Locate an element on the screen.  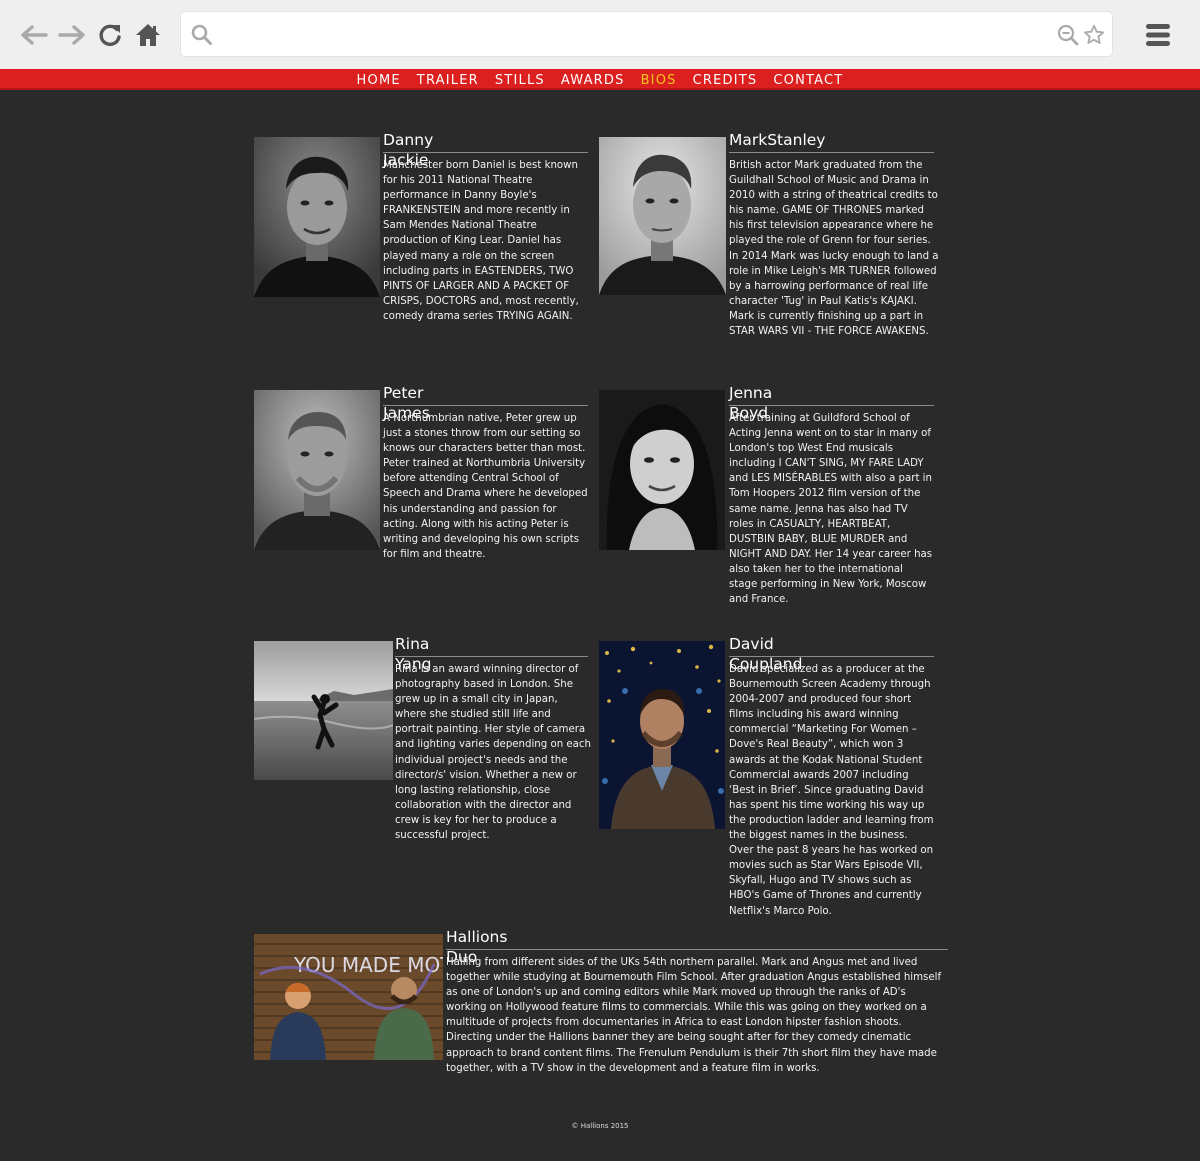
nav-item-stills: STILLS is located at coordinates (520, 80).